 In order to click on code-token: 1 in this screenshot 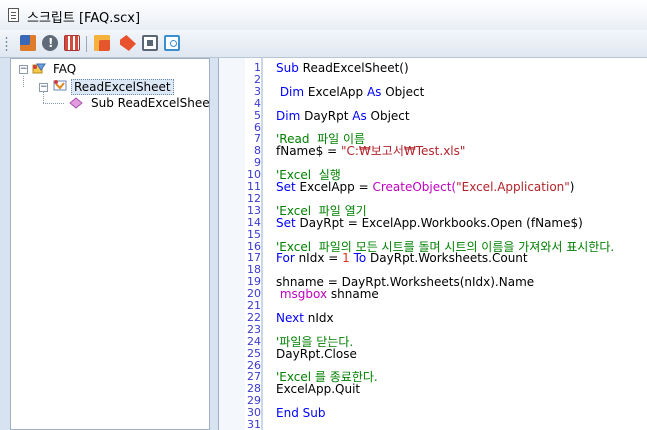, I will do `click(348, 258)`.